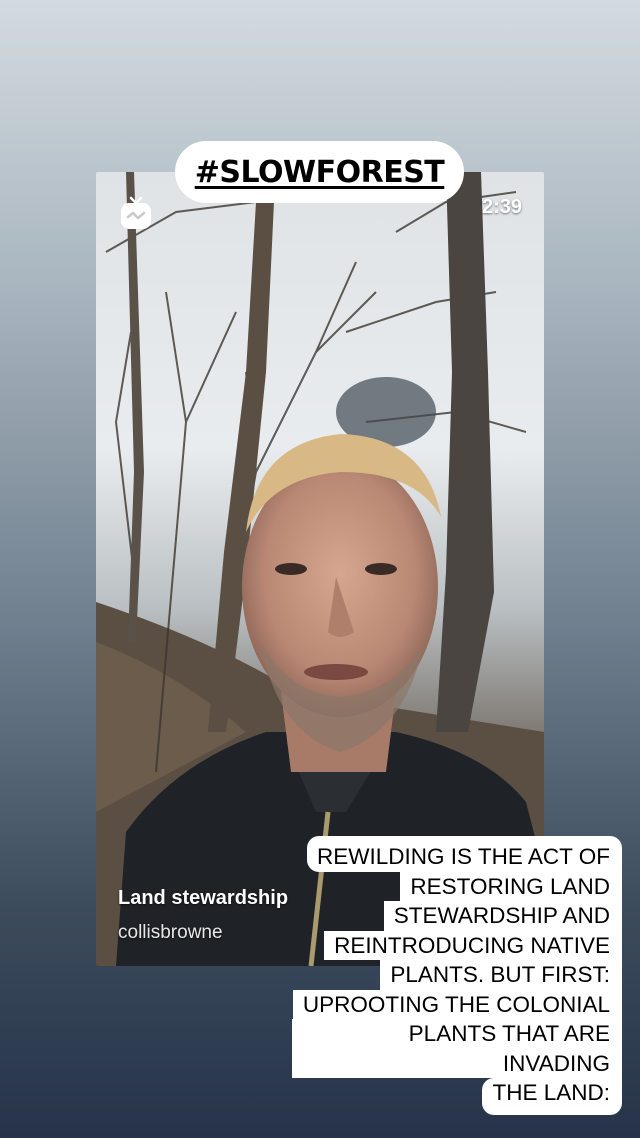 This screenshot has width=640, height=1138. I want to click on hashtag-sticker: #SLOWFOREST, so click(319, 172).